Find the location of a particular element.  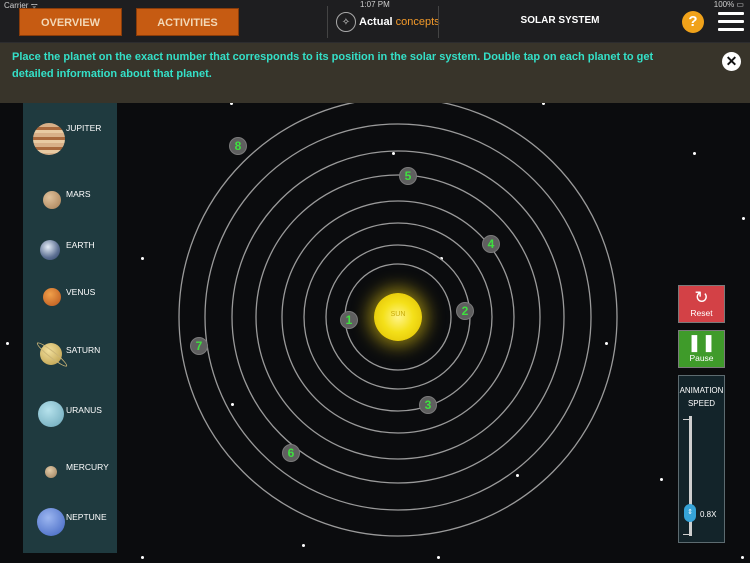

pause-label: Pause is located at coordinates (701, 358).